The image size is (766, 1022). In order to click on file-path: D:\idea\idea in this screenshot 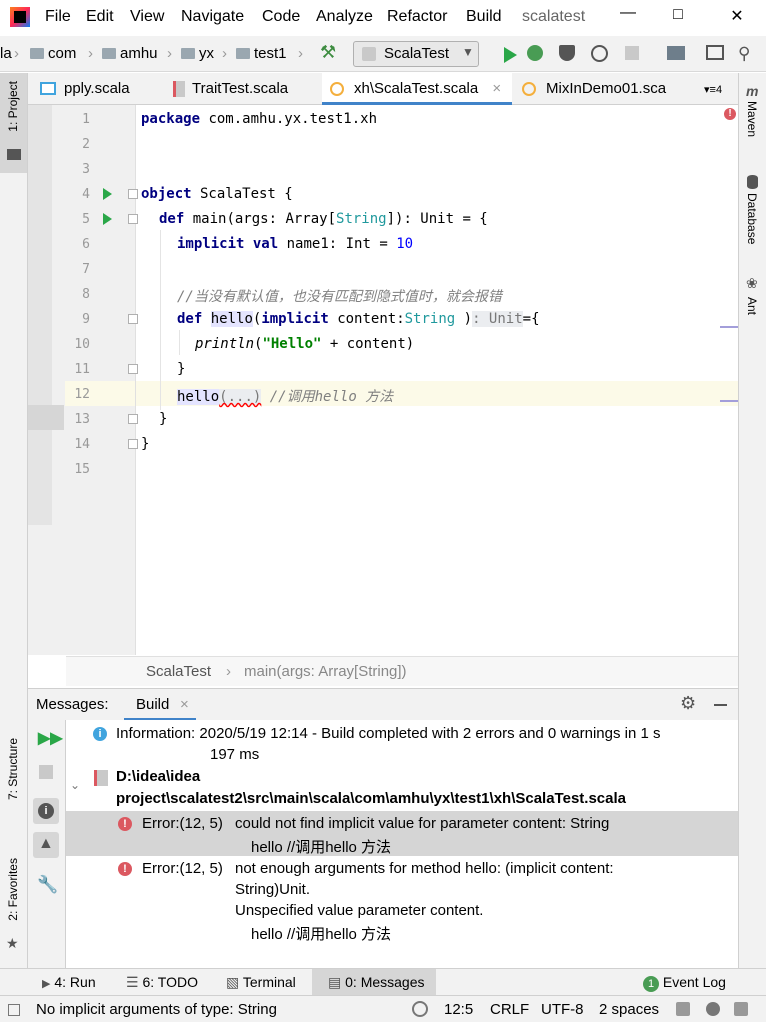, I will do `click(158, 776)`.